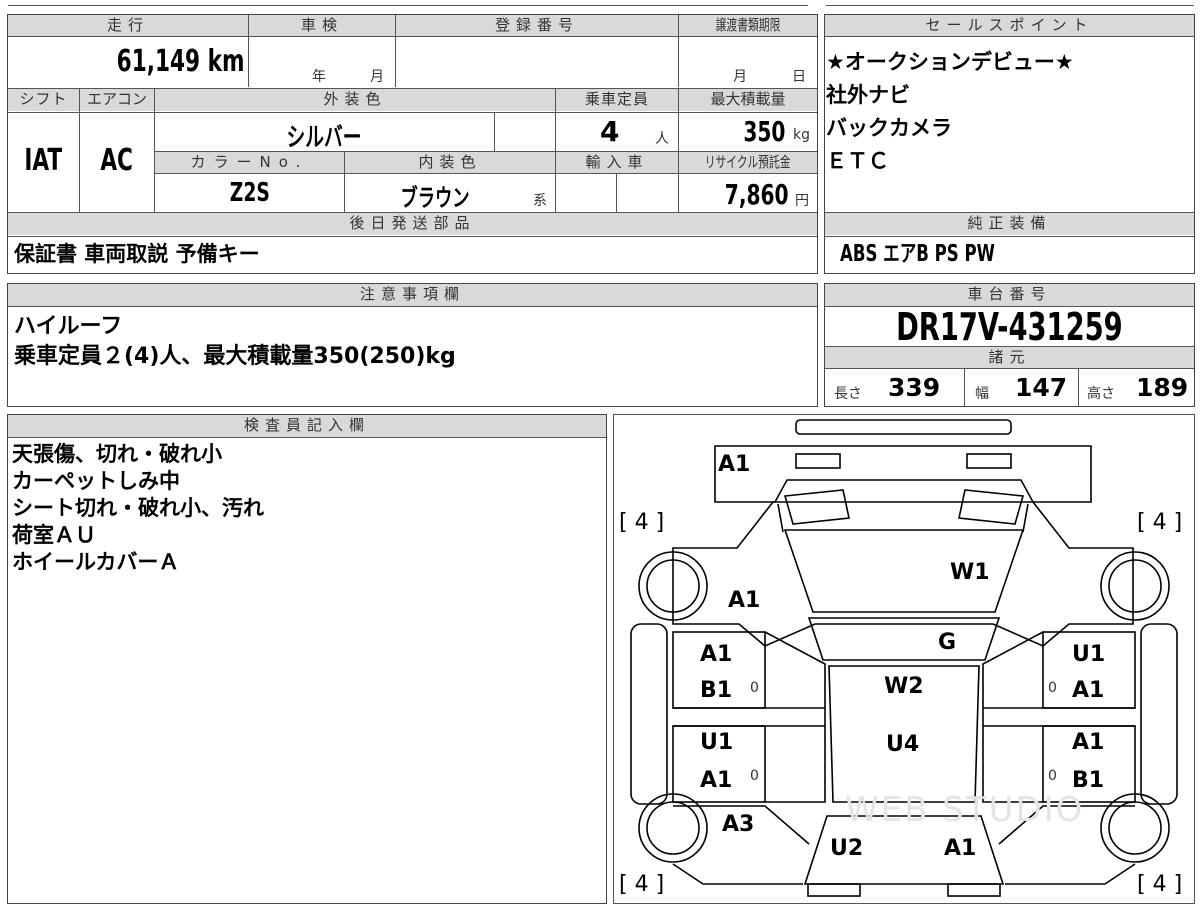 This screenshot has width=1200, height=904. Describe the element at coordinates (801, 135) in the screenshot. I see `max-load-unit: kg` at that location.